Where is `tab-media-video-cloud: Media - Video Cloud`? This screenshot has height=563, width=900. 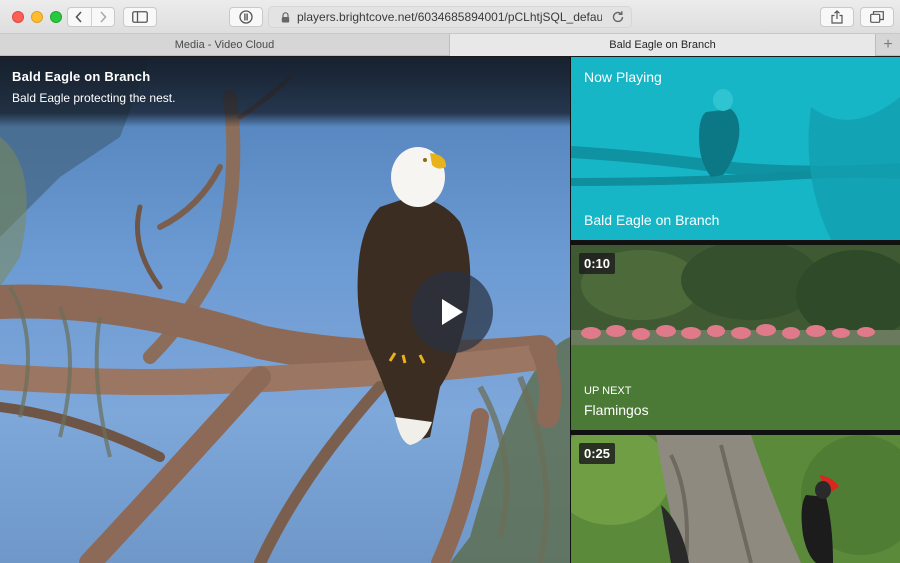
tab-media-video-cloud: Media - Video Cloud is located at coordinates (225, 45).